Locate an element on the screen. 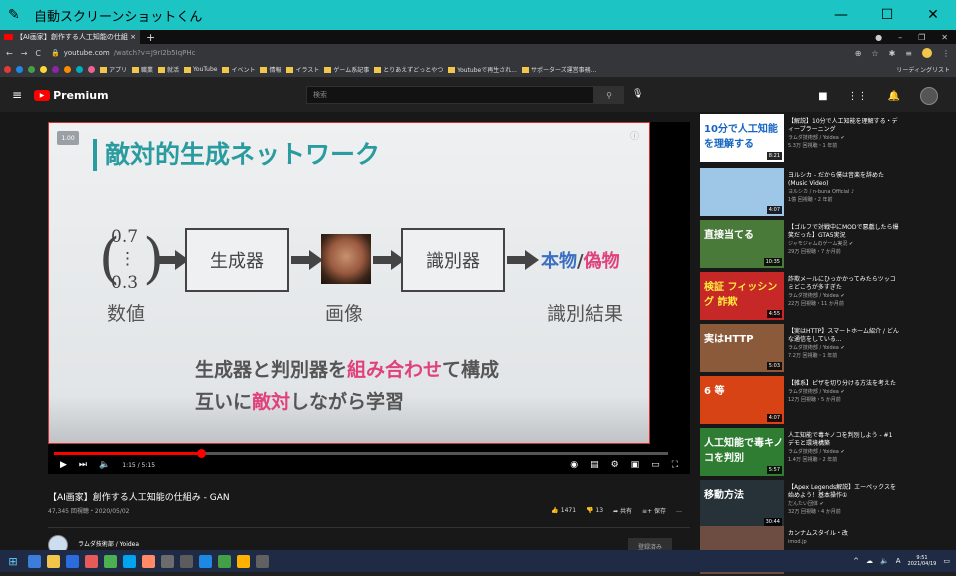 This screenshot has height=576, width=956. bookmark-item: 就活 is located at coordinates (168, 69).